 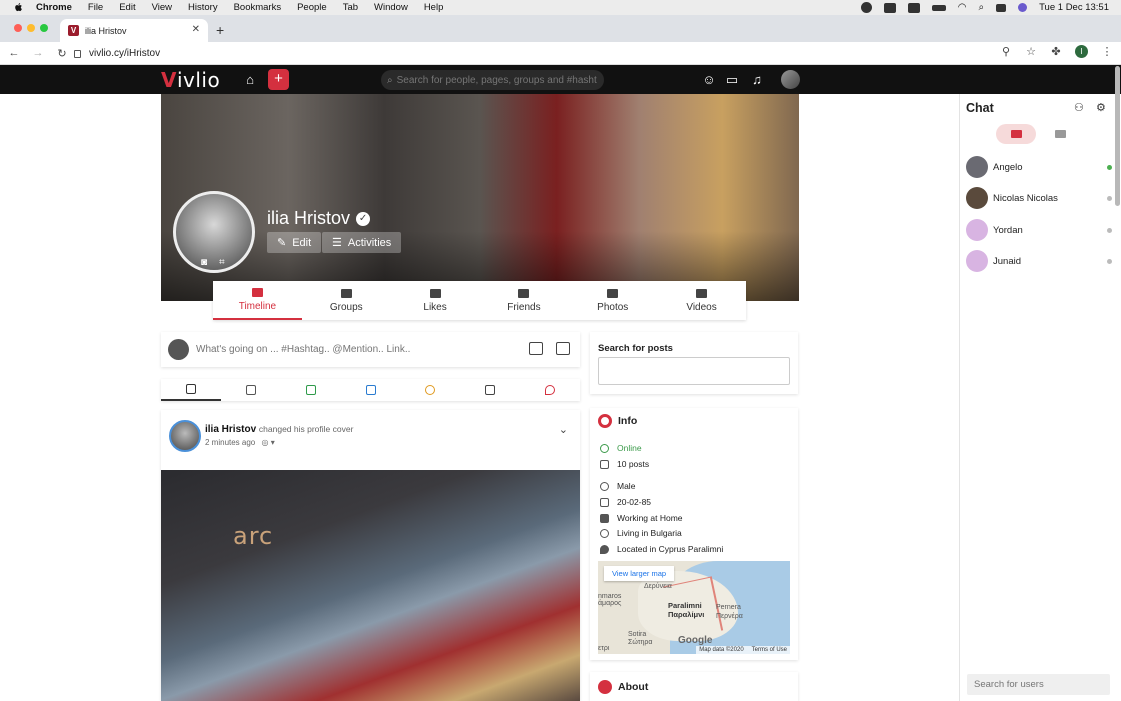 What do you see at coordinates (1107, 52) in the screenshot?
I see `browser-menu-icon: ⋮` at bounding box center [1107, 52].